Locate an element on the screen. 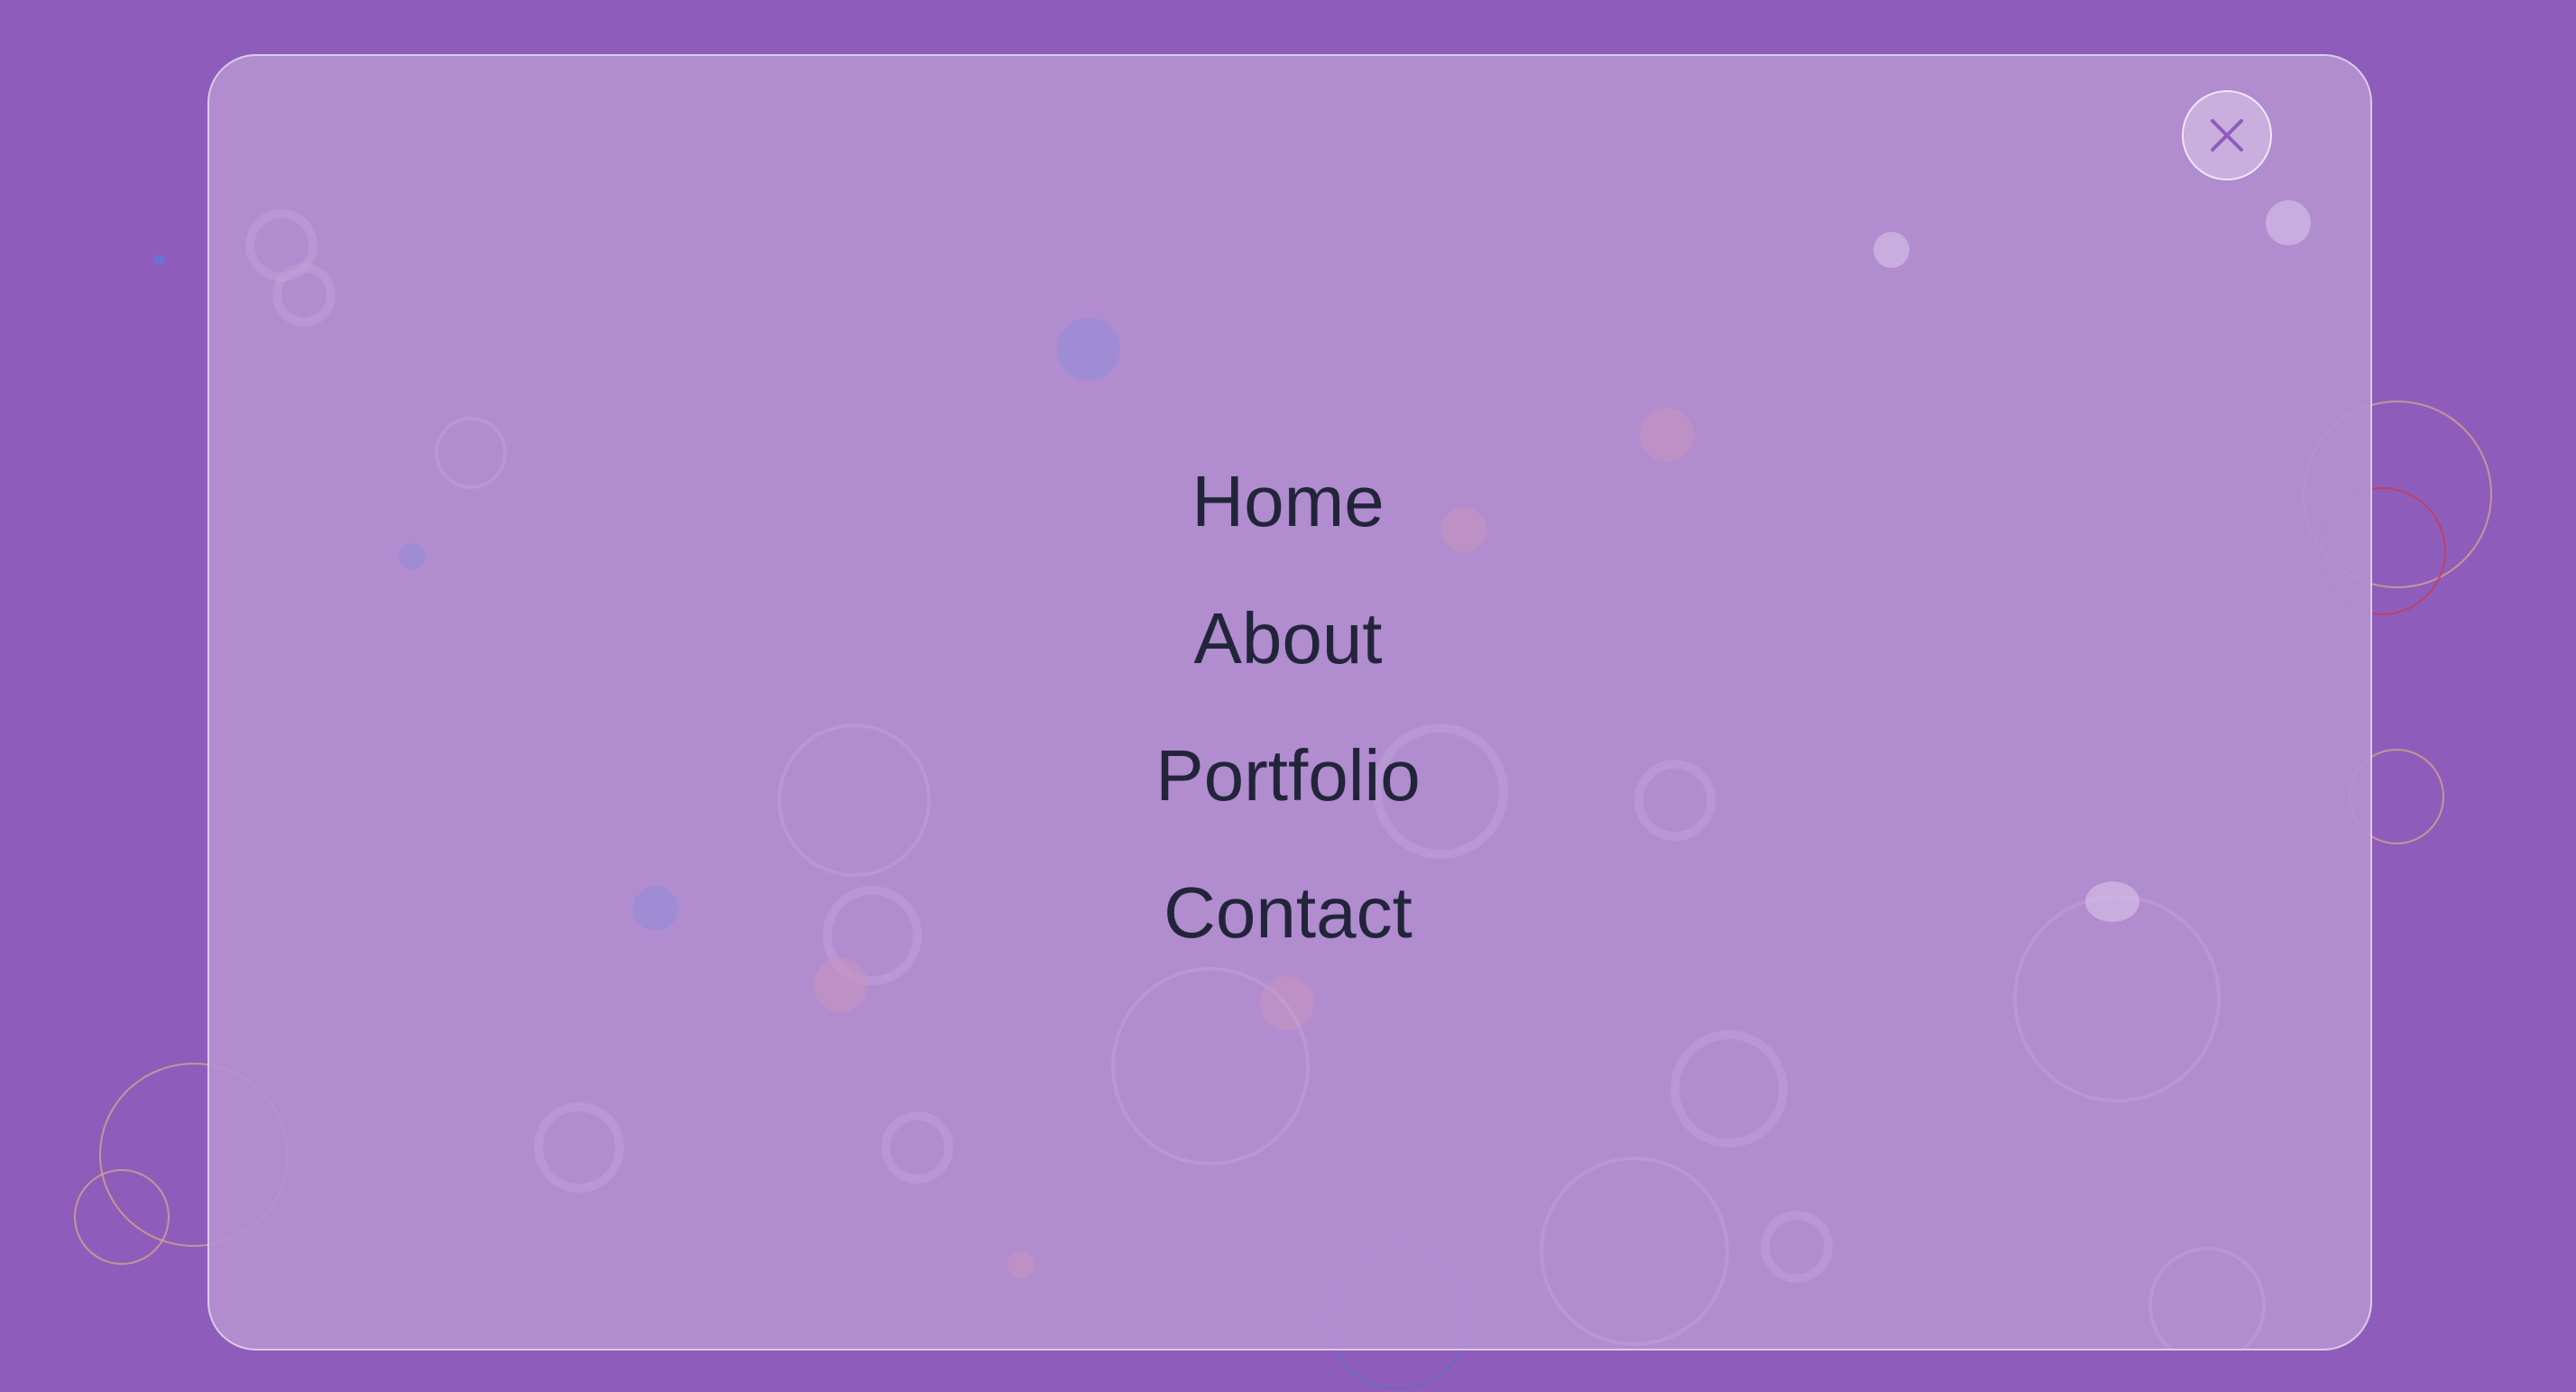 This screenshot has height=1392, width=2576. nav-link-home: Home is located at coordinates (1287, 501).